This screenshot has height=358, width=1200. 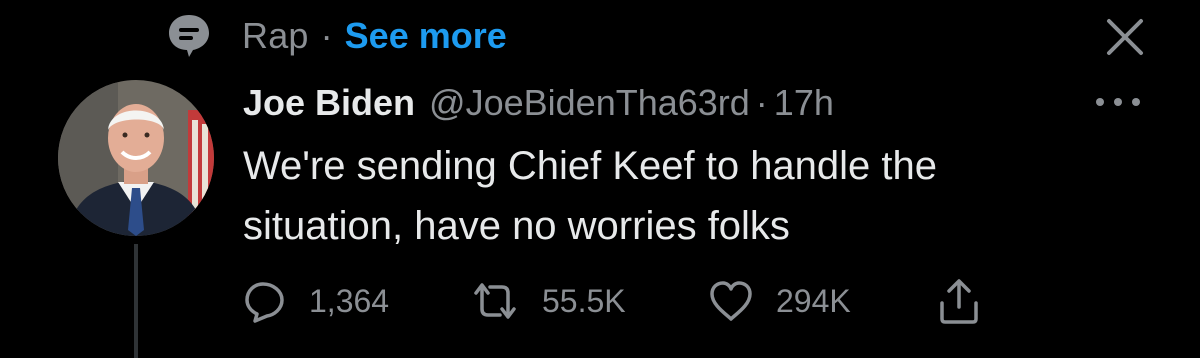 I want to click on topic-context: Rap · See more, so click(x=336, y=36).